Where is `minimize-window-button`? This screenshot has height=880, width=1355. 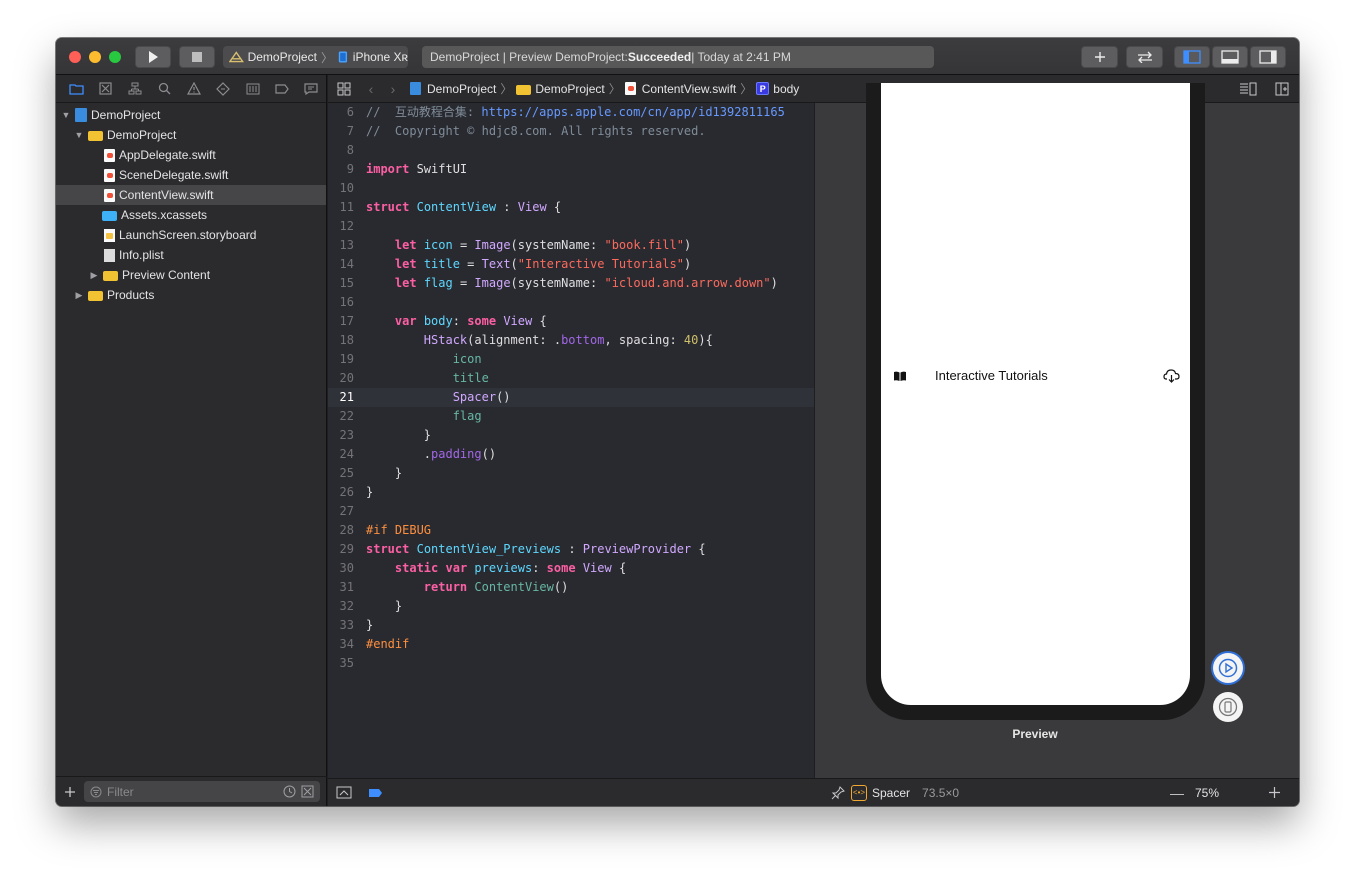 minimize-window-button is located at coordinates (95, 57).